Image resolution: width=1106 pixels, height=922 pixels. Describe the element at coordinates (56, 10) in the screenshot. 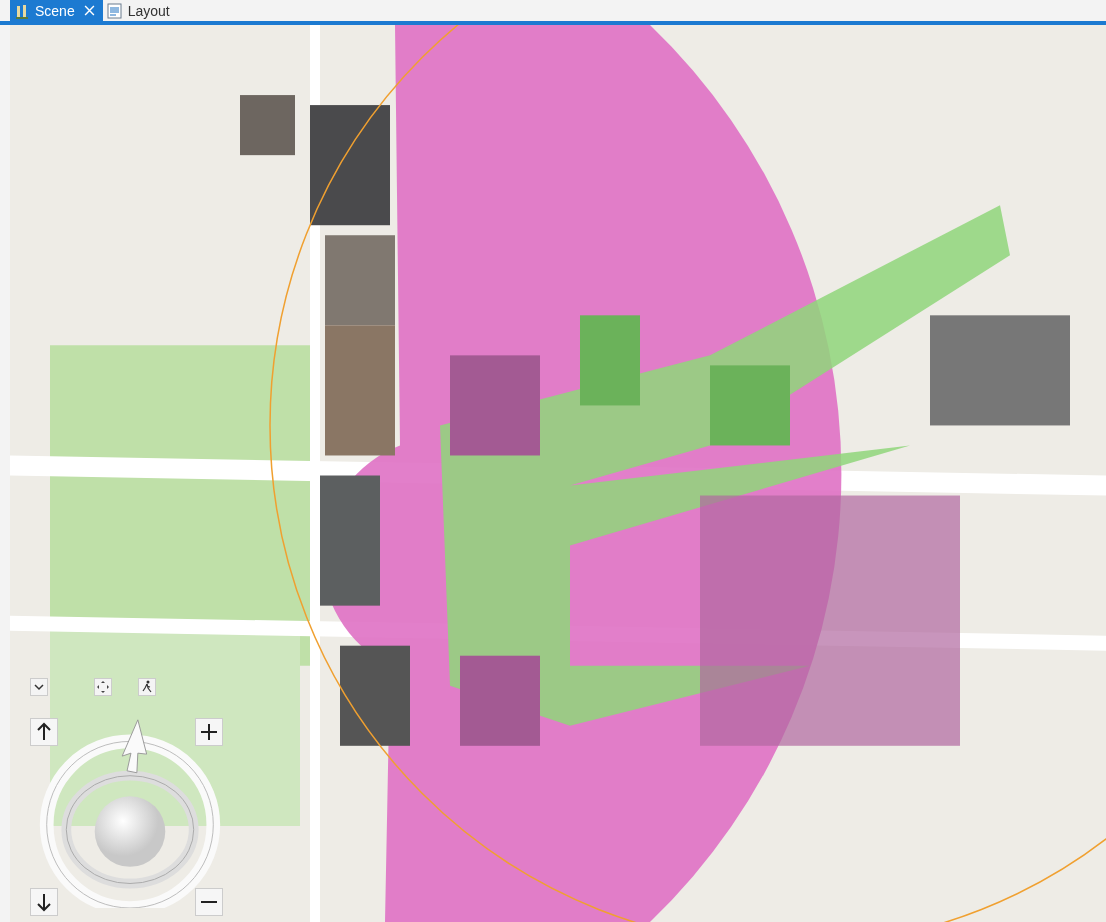

I see `view-tab: Scene` at that location.